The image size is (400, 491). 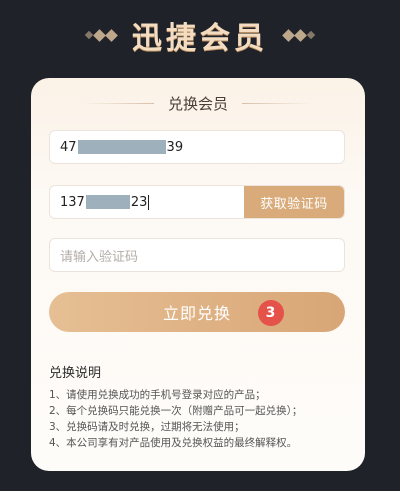 What do you see at coordinates (271, 313) in the screenshot?
I see `step-badge: 3` at bounding box center [271, 313].